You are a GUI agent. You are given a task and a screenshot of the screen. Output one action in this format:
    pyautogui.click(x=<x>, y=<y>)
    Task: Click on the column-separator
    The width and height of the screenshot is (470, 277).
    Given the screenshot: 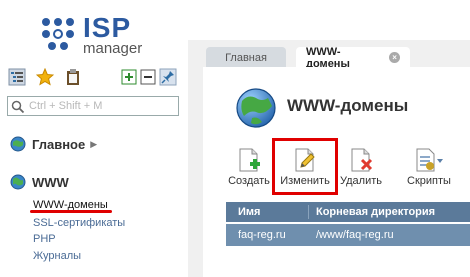 What is the action you would take?
    pyautogui.click(x=308, y=212)
    